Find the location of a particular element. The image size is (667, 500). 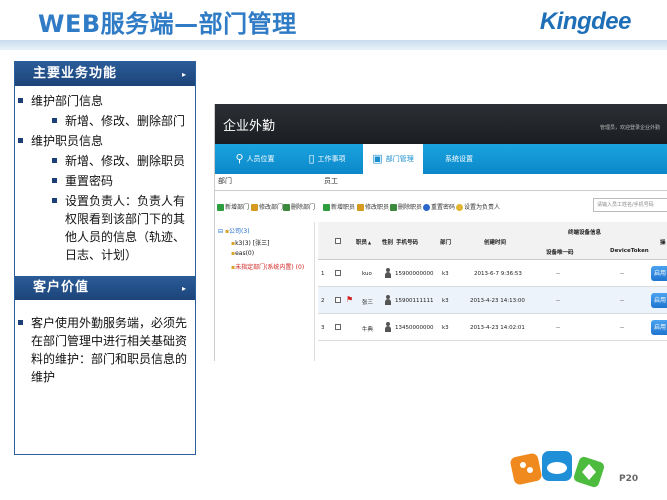

sort-asc-icon: ▲ is located at coordinates (369, 242).